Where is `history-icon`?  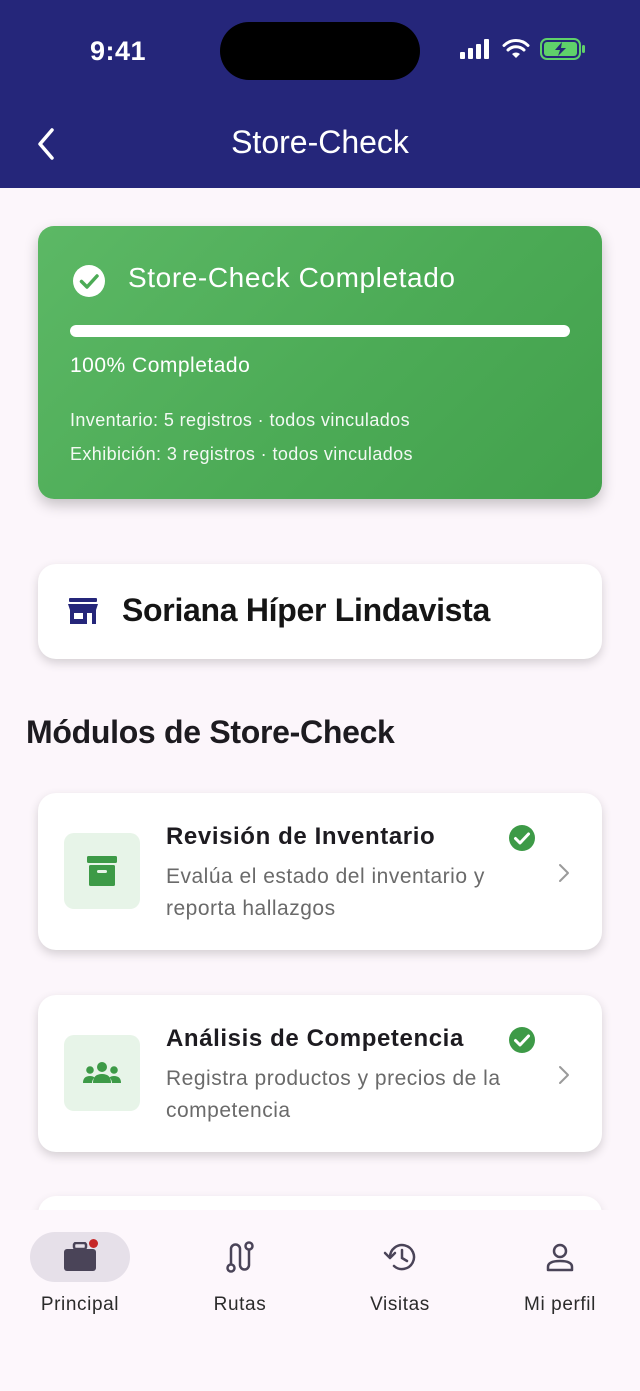 history-icon is located at coordinates (399, 1257).